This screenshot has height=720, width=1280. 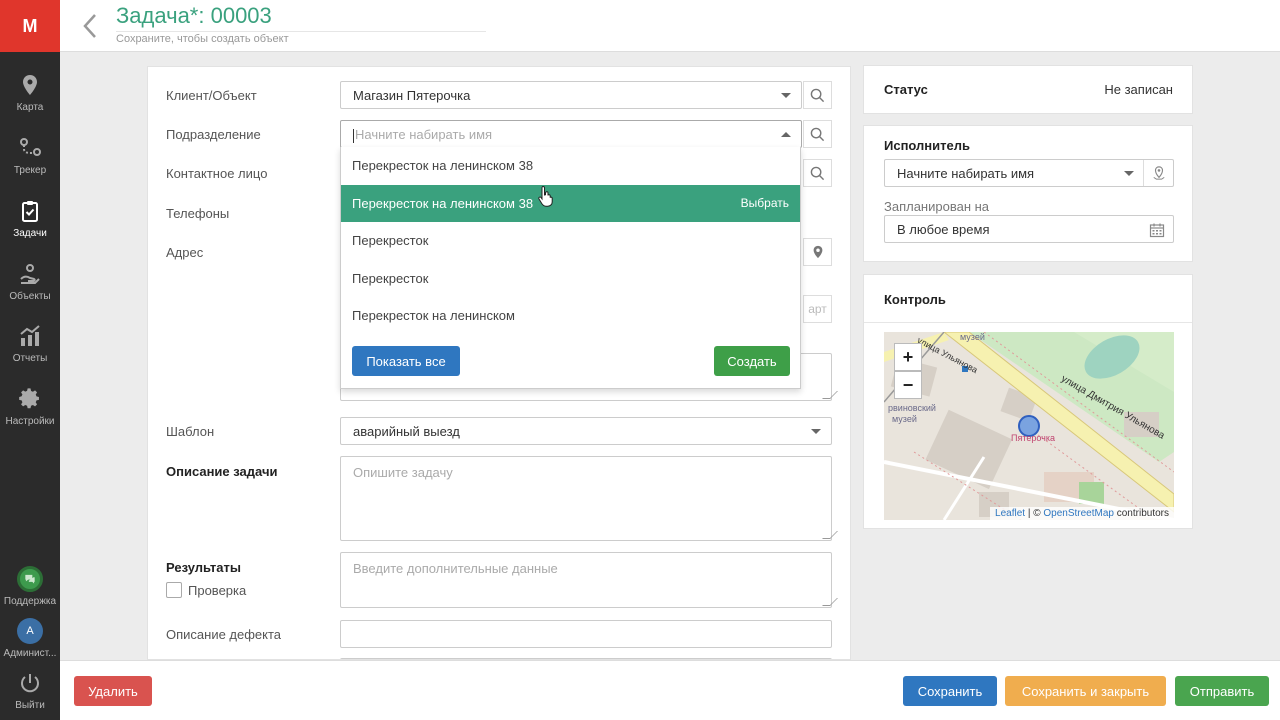 I want to click on person-pin-icon, so click(x=1158, y=173).